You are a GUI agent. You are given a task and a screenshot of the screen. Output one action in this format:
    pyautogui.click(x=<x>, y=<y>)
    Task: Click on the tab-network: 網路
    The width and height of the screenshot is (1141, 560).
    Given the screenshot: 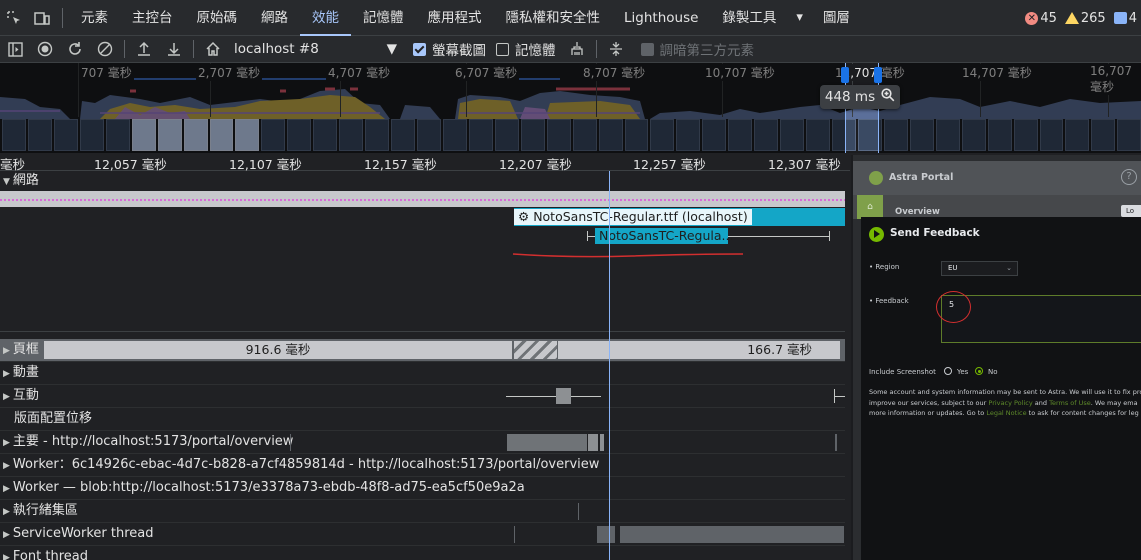 What is the action you would take?
    pyautogui.click(x=274, y=18)
    